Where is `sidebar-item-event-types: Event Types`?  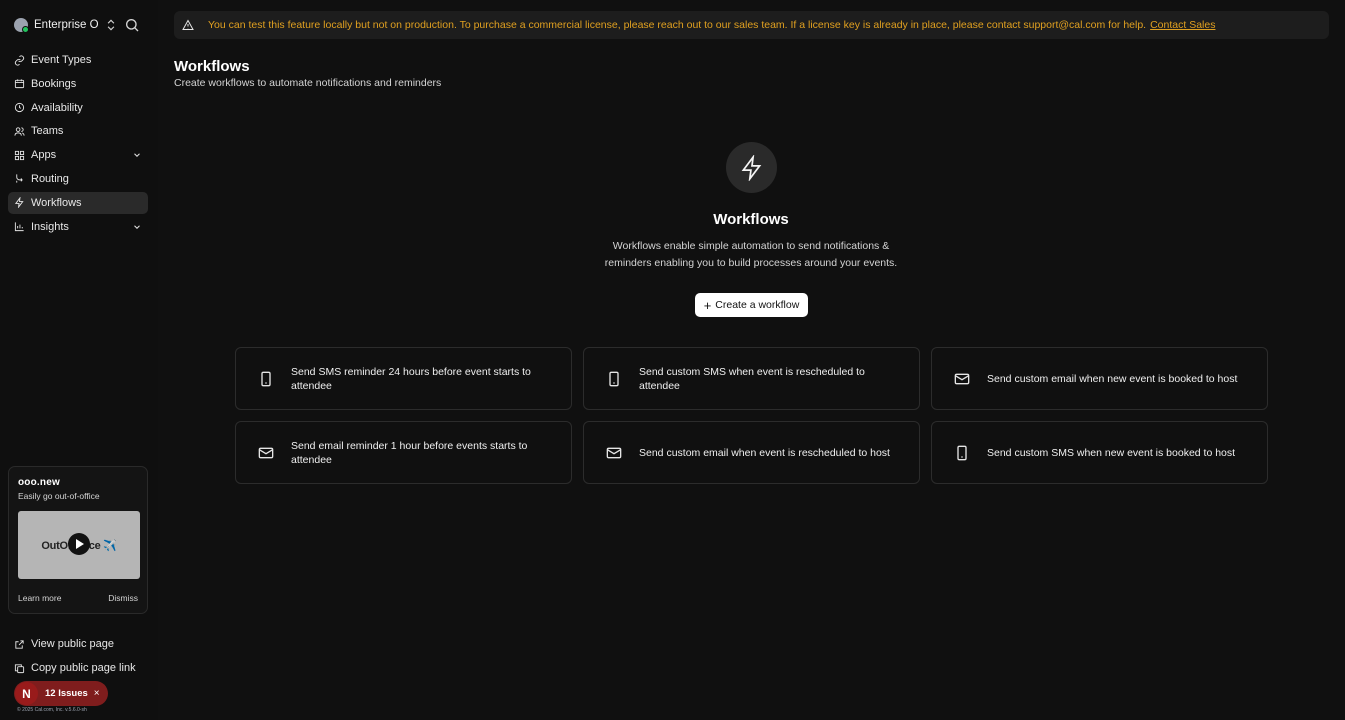
sidebar-item-event-types: Event Types is located at coordinates (78, 60).